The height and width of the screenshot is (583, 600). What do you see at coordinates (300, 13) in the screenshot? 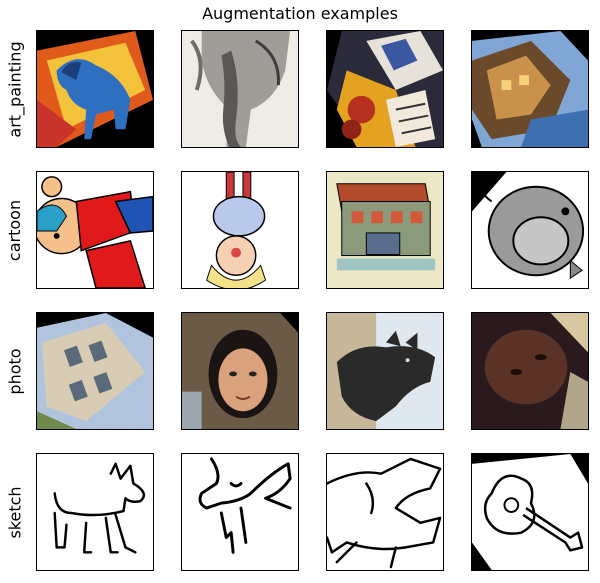
I see `figure-title: Augmentation examples` at bounding box center [300, 13].